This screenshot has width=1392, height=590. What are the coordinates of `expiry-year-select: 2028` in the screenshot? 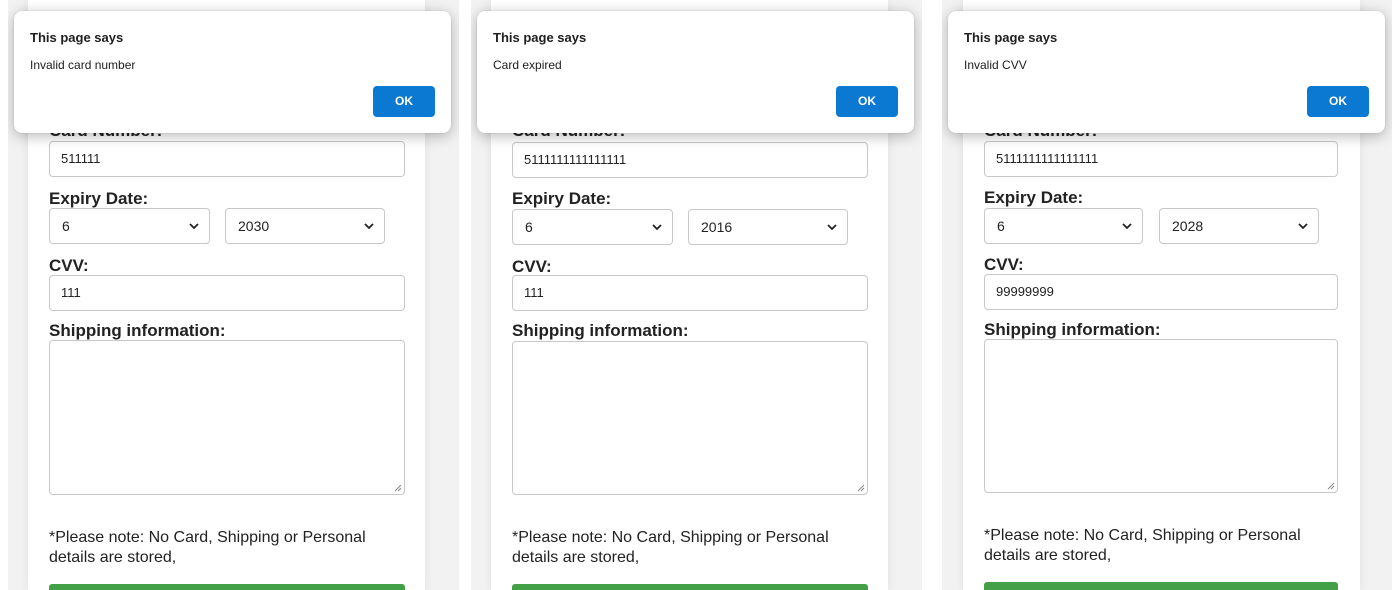 It's located at (1239, 226).